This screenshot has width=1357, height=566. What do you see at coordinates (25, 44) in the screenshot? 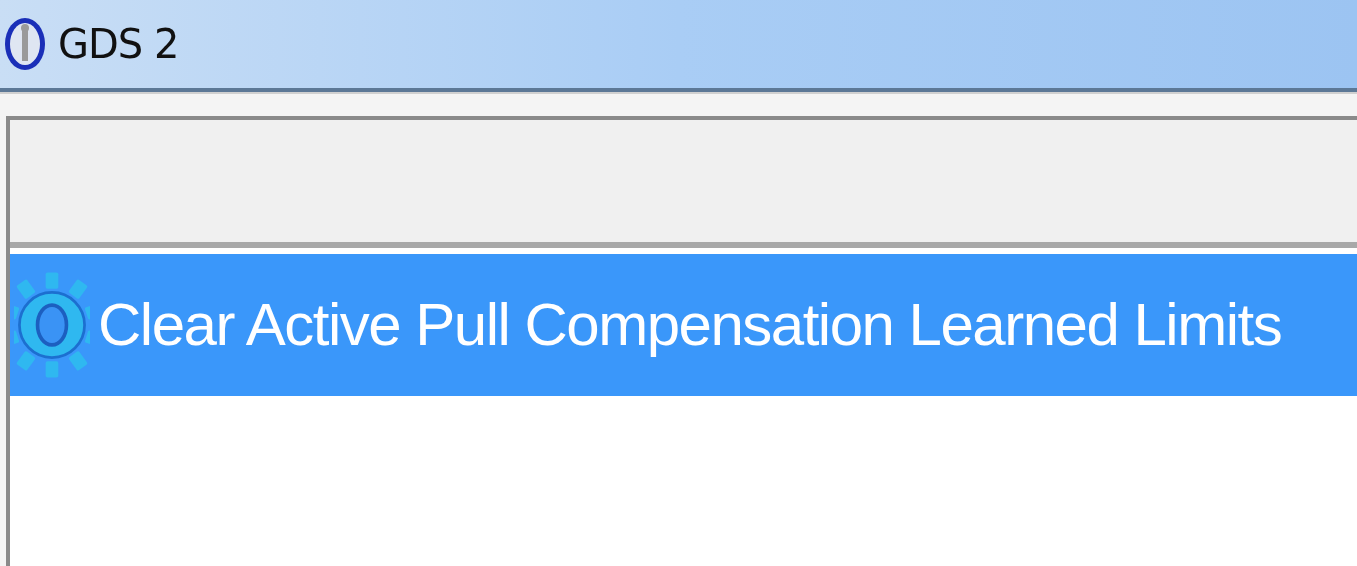
I see `app-logo-icon` at bounding box center [25, 44].